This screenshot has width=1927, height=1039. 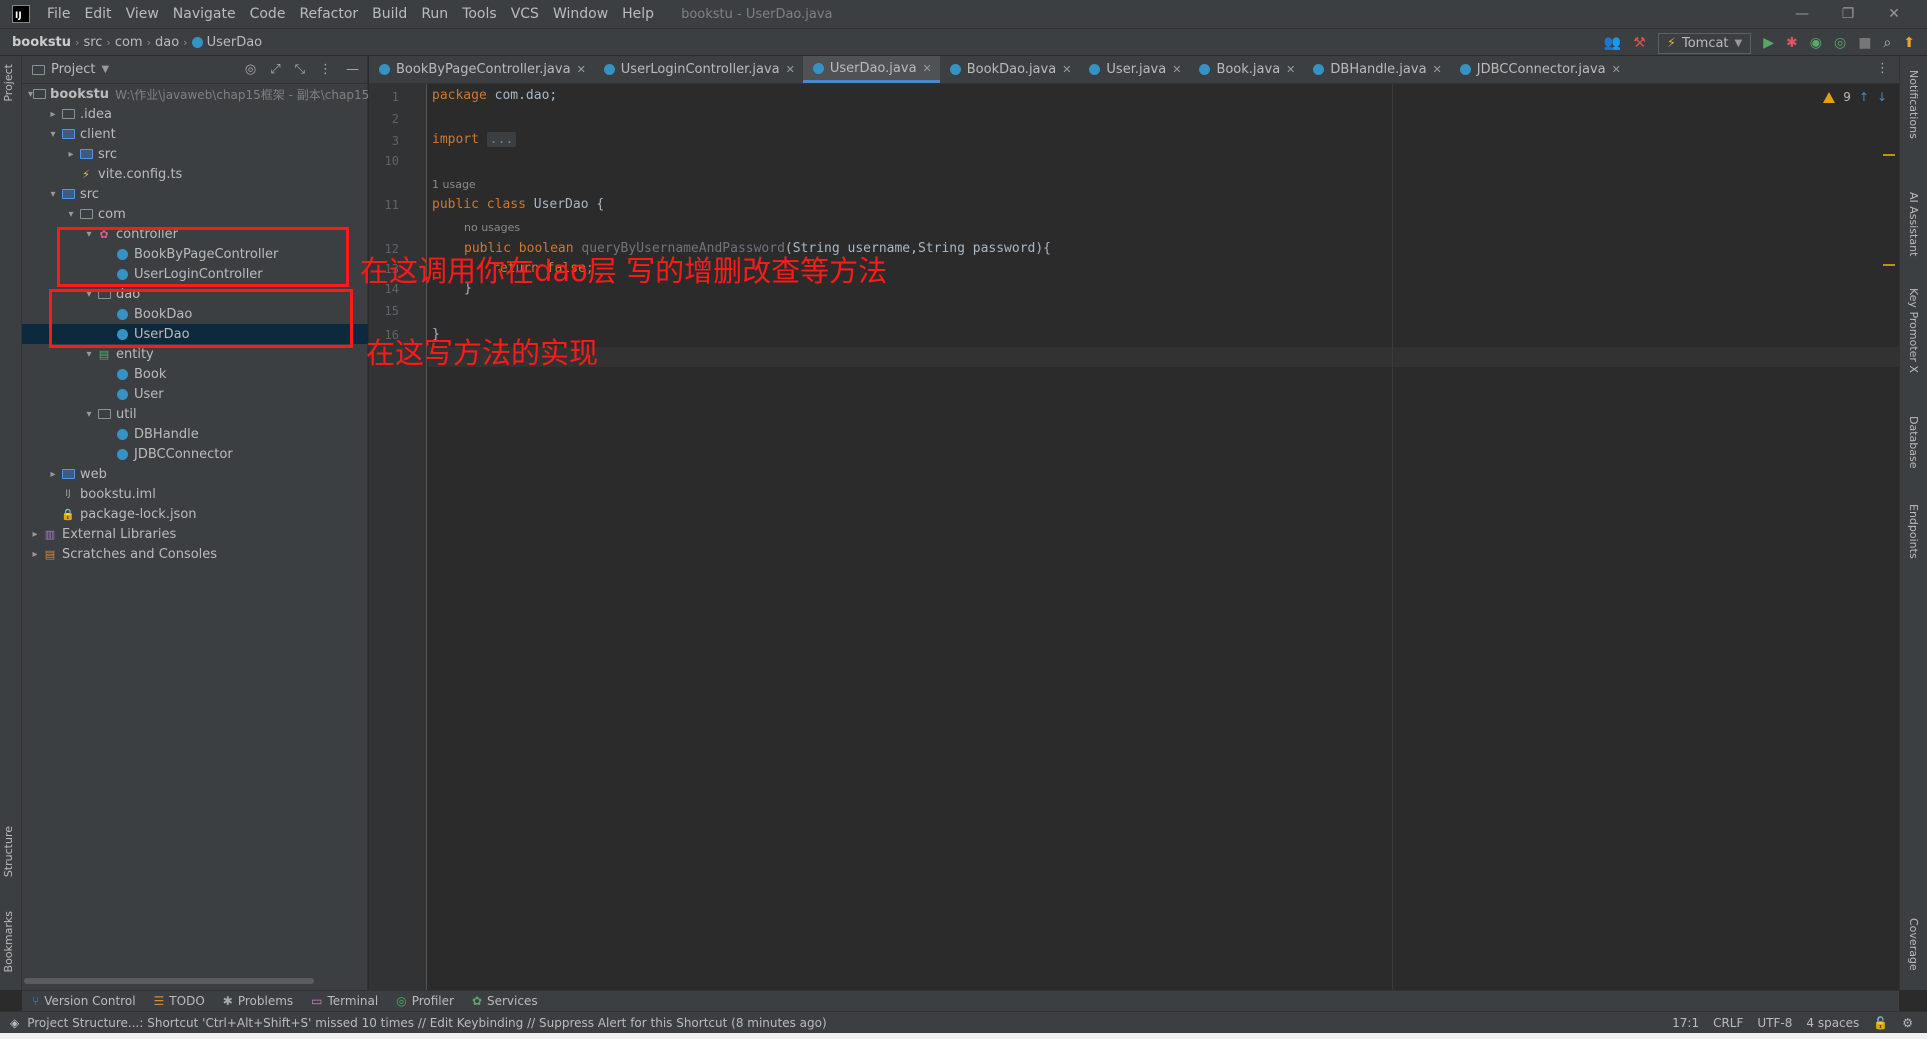 What do you see at coordinates (8, 83) in the screenshot?
I see `project-tool-tab: Project` at bounding box center [8, 83].